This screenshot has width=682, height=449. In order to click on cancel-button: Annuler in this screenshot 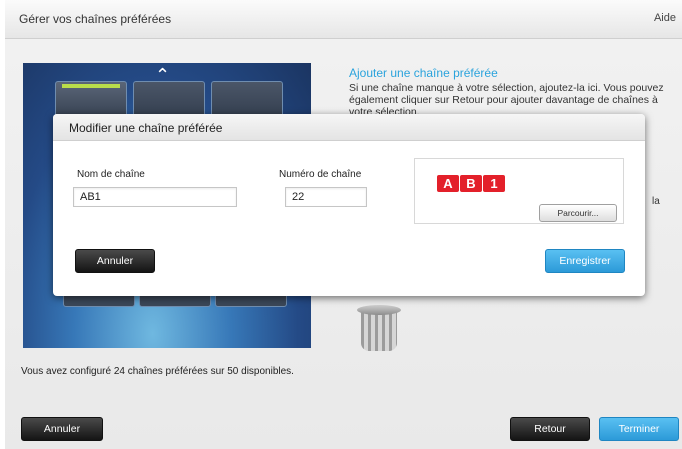, I will do `click(62, 429)`.